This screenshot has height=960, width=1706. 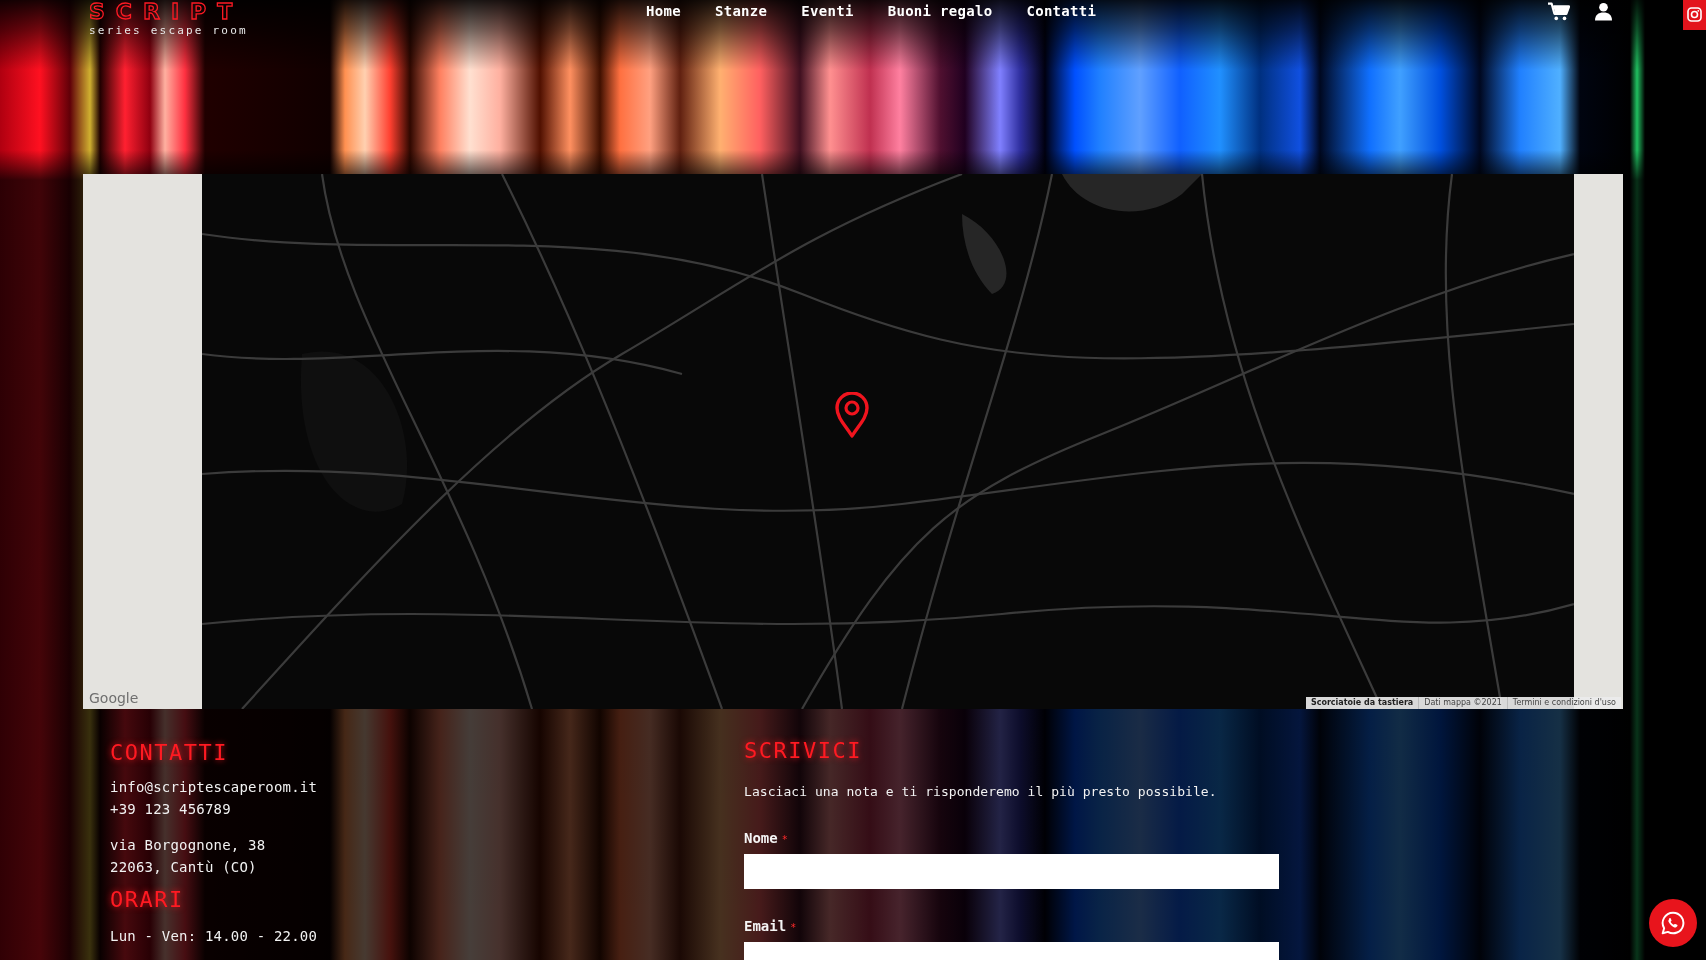 What do you see at coordinates (761, 838) in the screenshot?
I see `field-label: Nome` at bounding box center [761, 838].